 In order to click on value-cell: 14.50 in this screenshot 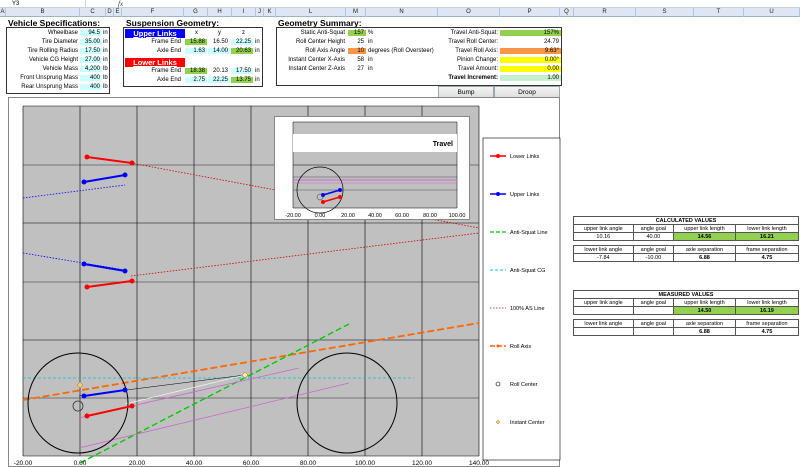, I will do `click(704, 310)`.